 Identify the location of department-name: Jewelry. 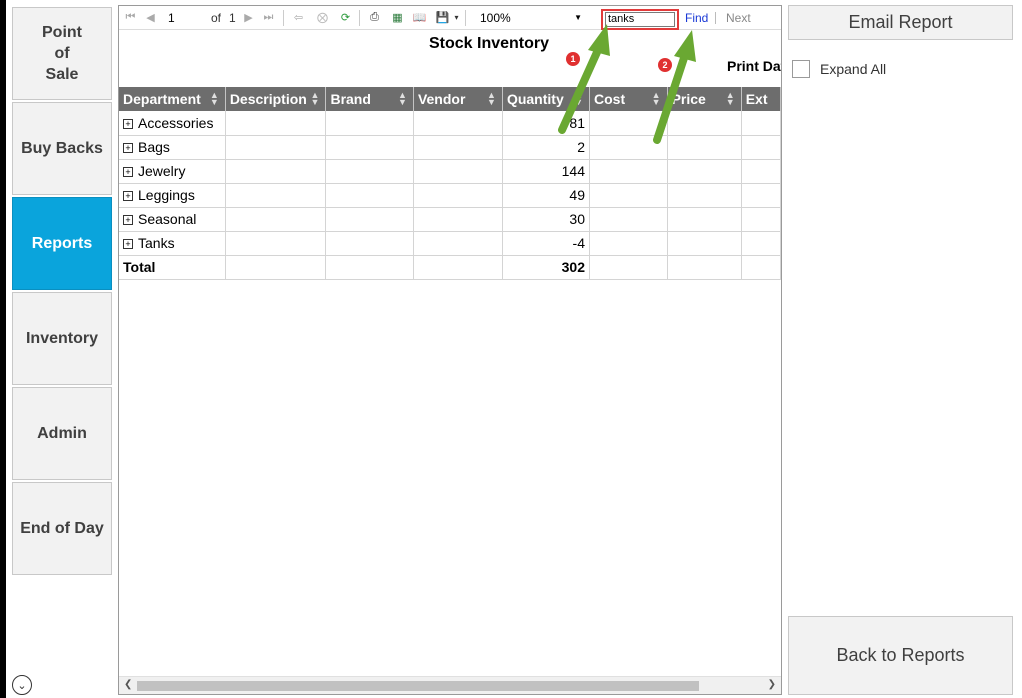
(162, 171).